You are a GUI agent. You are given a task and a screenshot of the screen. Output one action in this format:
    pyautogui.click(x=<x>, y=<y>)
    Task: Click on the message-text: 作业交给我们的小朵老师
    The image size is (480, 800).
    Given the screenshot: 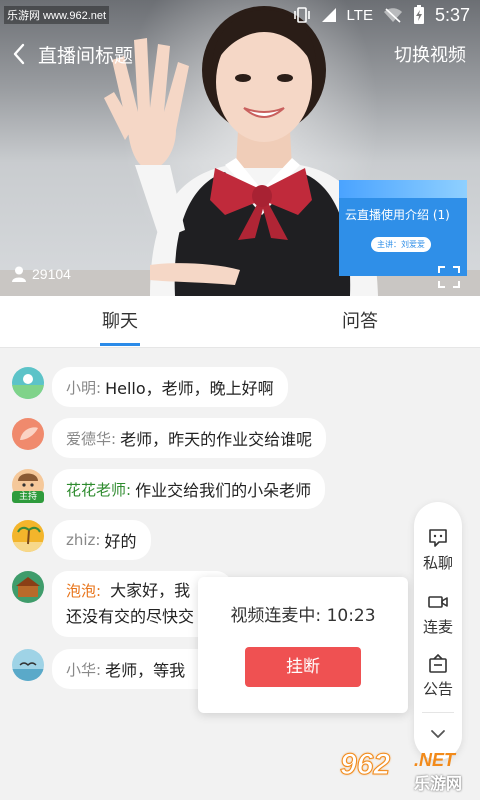 What is the action you would take?
    pyautogui.click(x=223, y=490)
    